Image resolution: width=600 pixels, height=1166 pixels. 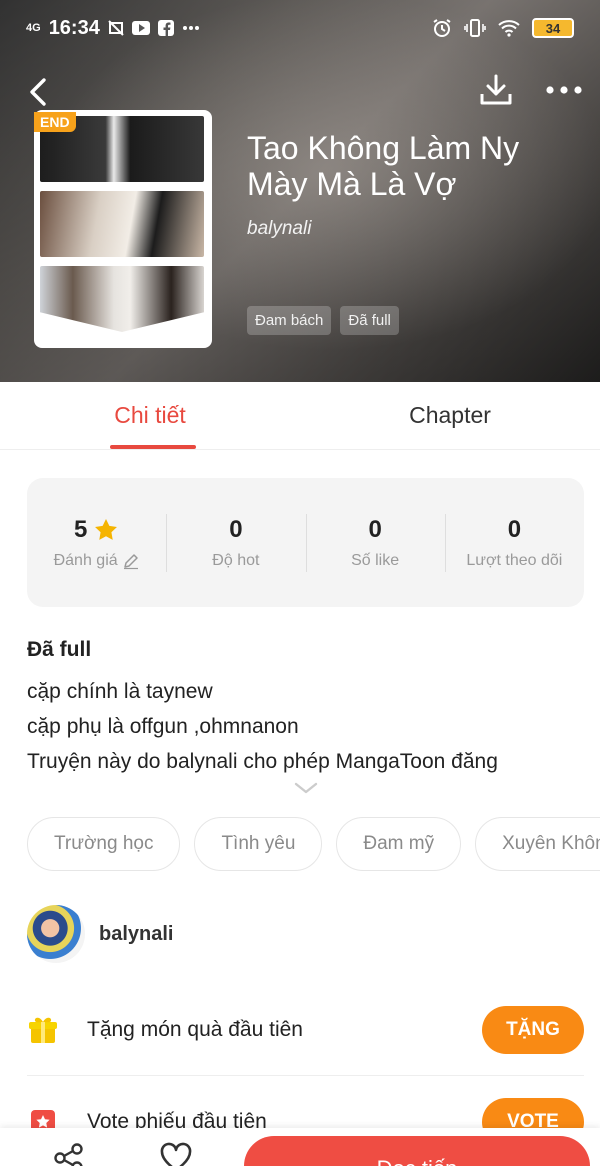 I want to click on favorite-button, so click(x=176, y=1154).